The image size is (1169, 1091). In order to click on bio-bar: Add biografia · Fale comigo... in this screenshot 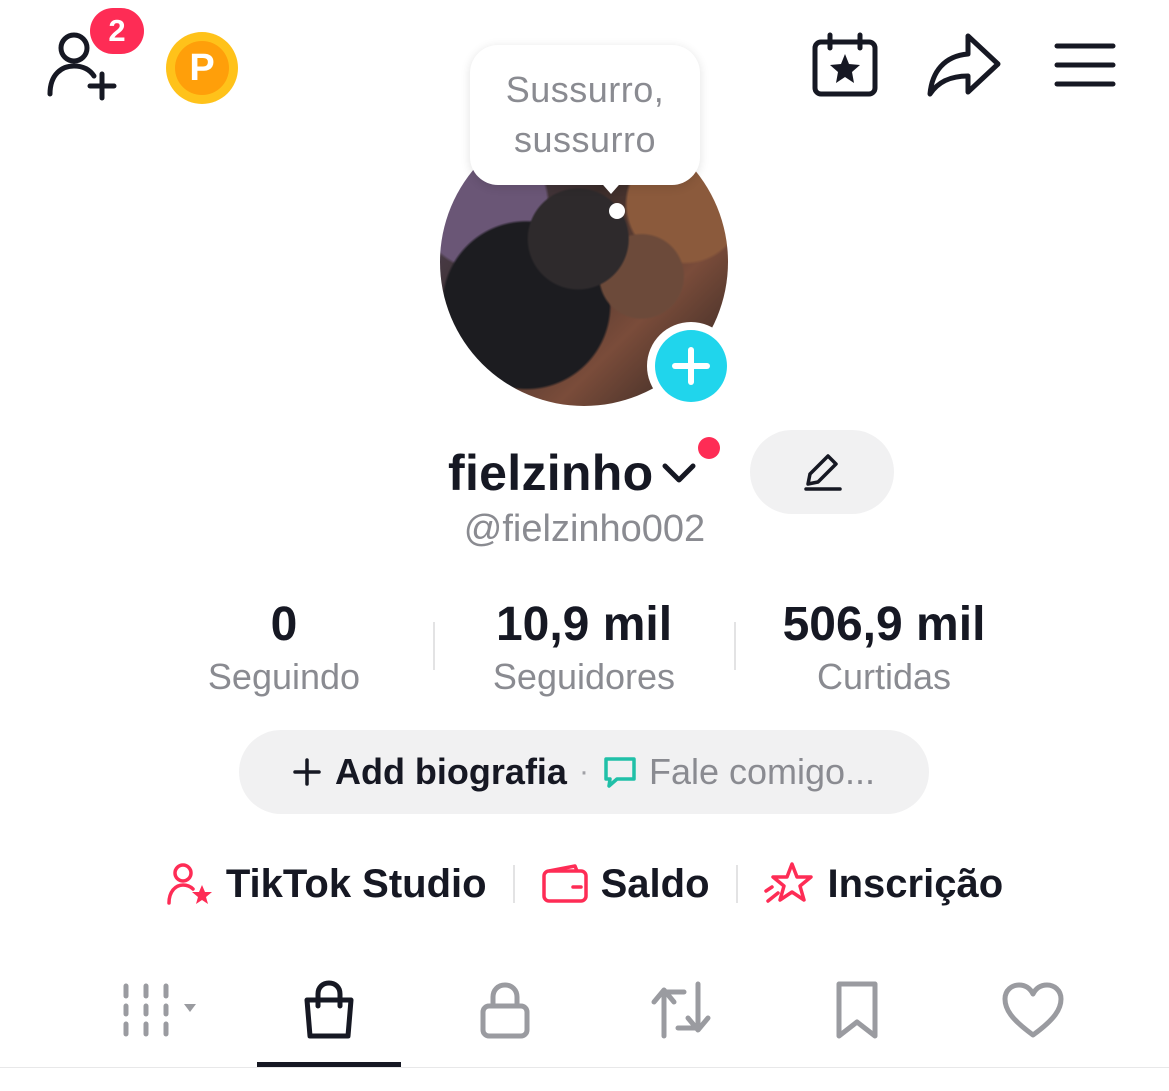, I will do `click(584, 772)`.